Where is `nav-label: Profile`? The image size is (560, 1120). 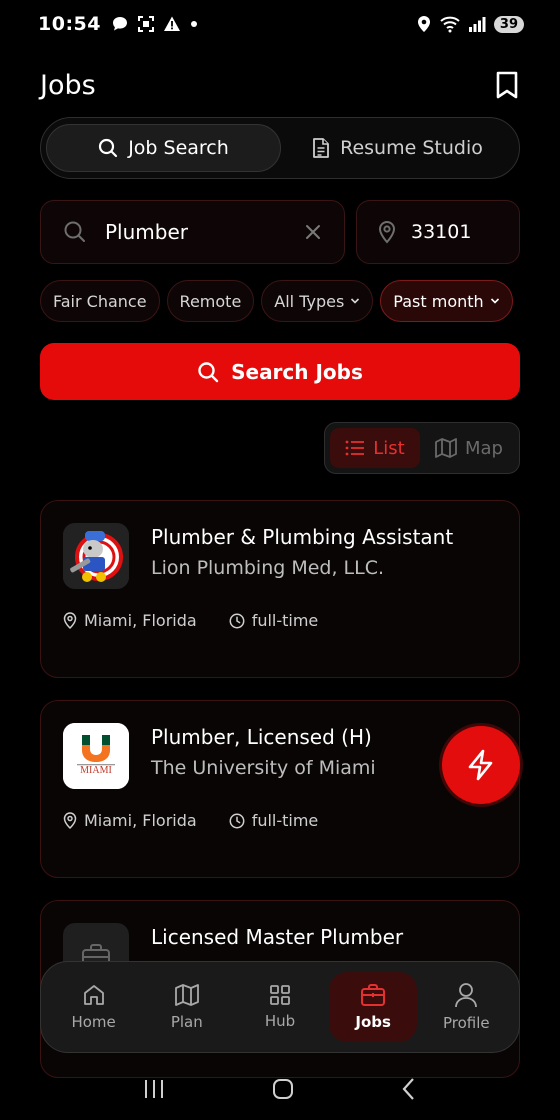
nav-label: Profile is located at coordinates (466, 1023).